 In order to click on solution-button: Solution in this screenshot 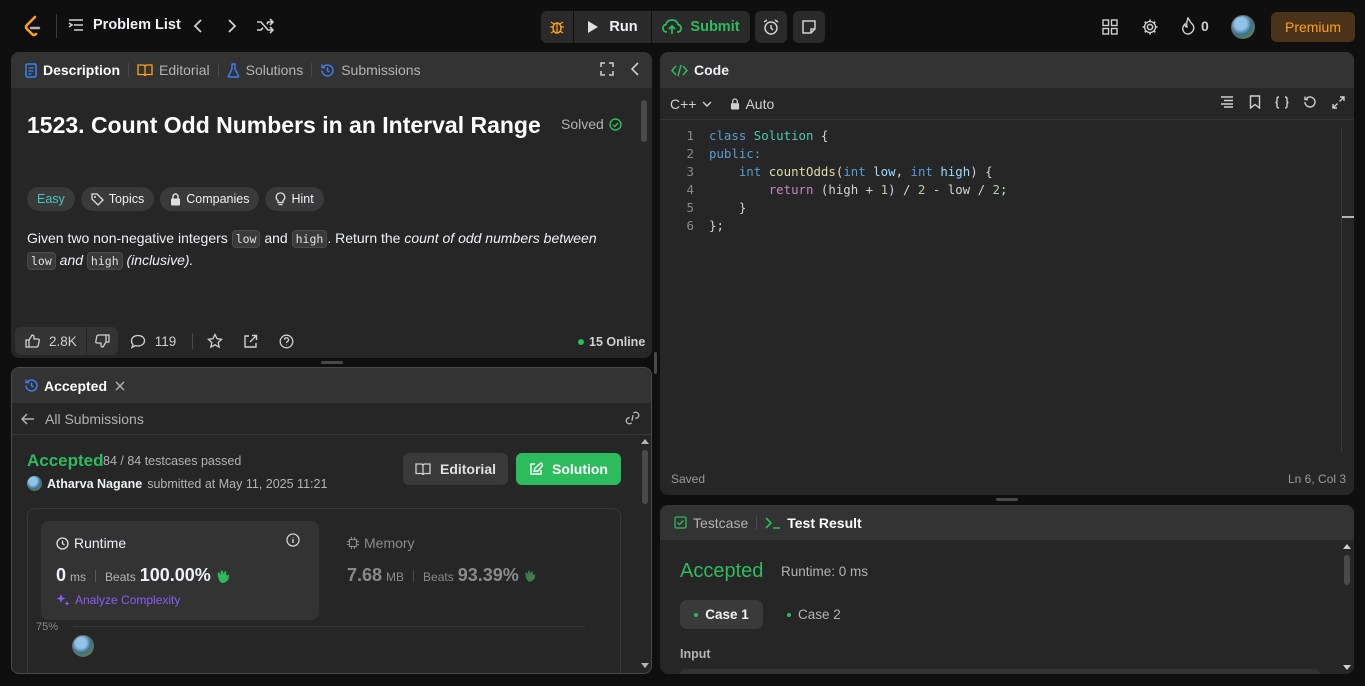, I will do `click(568, 469)`.